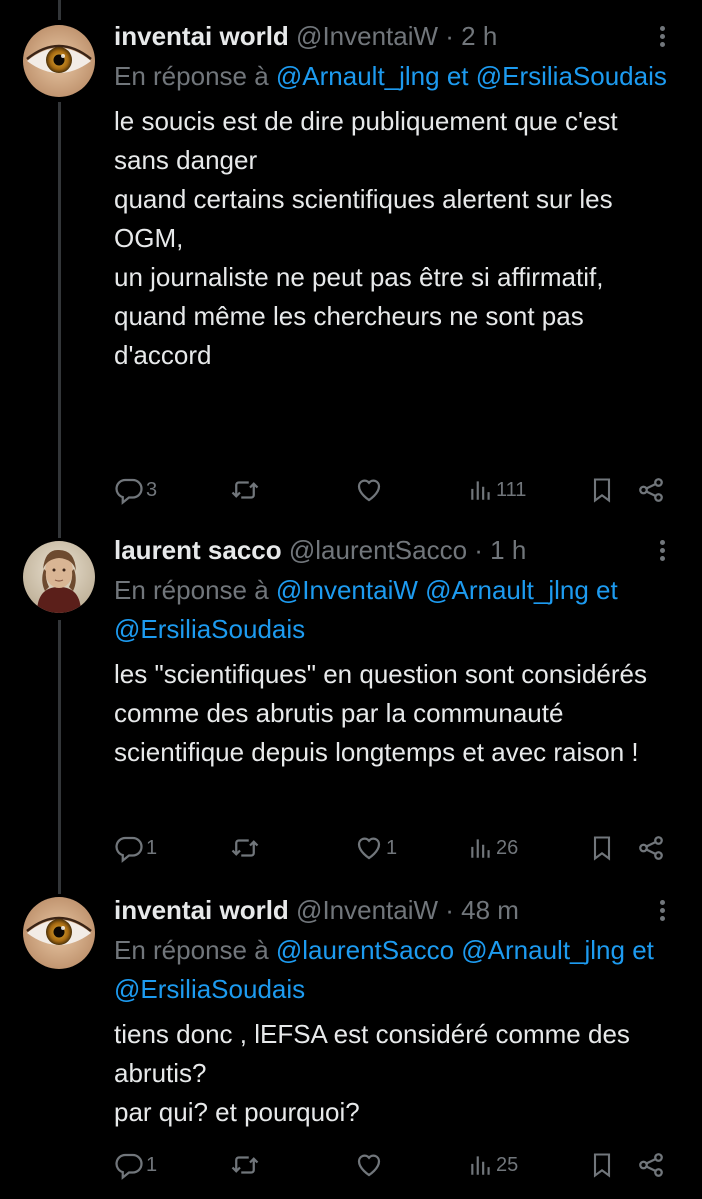 The height and width of the screenshot is (1199, 702). I want to click on action-bar: 1 1 26, so click(394, 848).